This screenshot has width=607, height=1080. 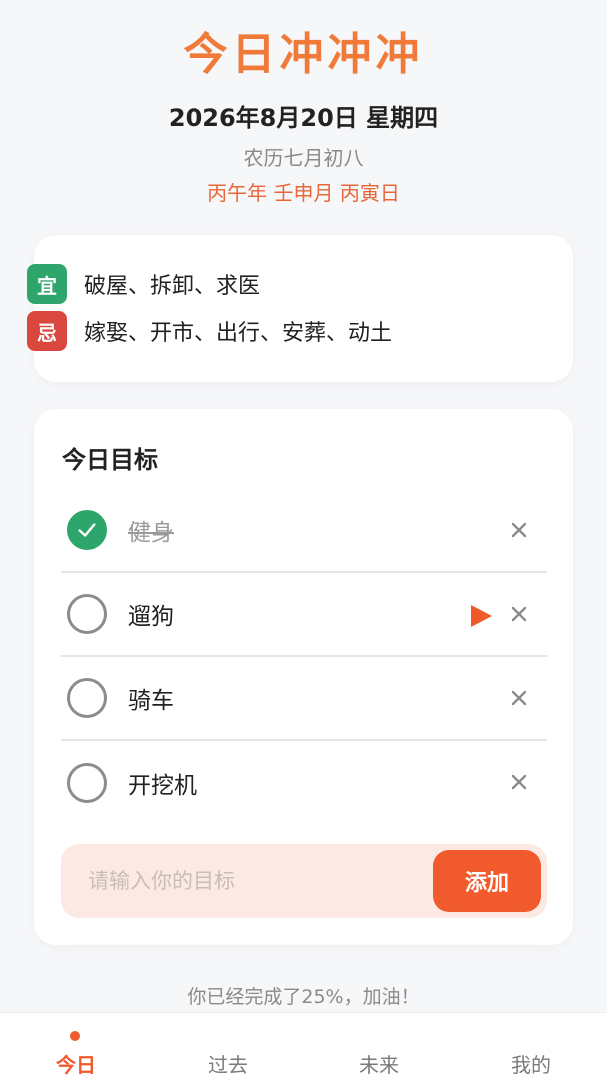 I want to click on tab-label: 今日, so click(x=76, y=1065).